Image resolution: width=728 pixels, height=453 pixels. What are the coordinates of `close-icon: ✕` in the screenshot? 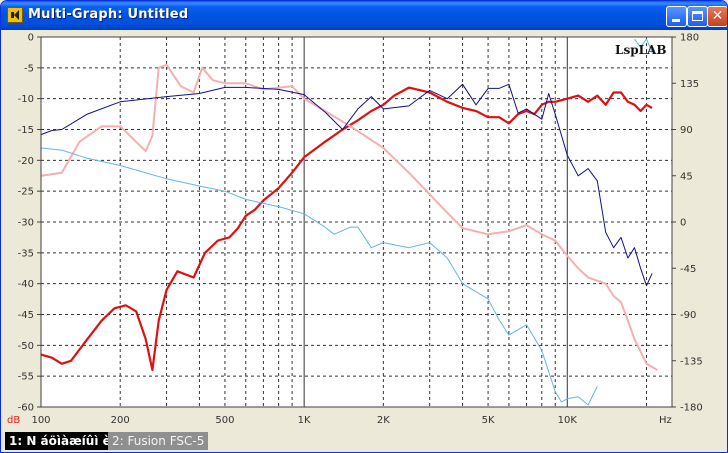 It's located at (717, 16).